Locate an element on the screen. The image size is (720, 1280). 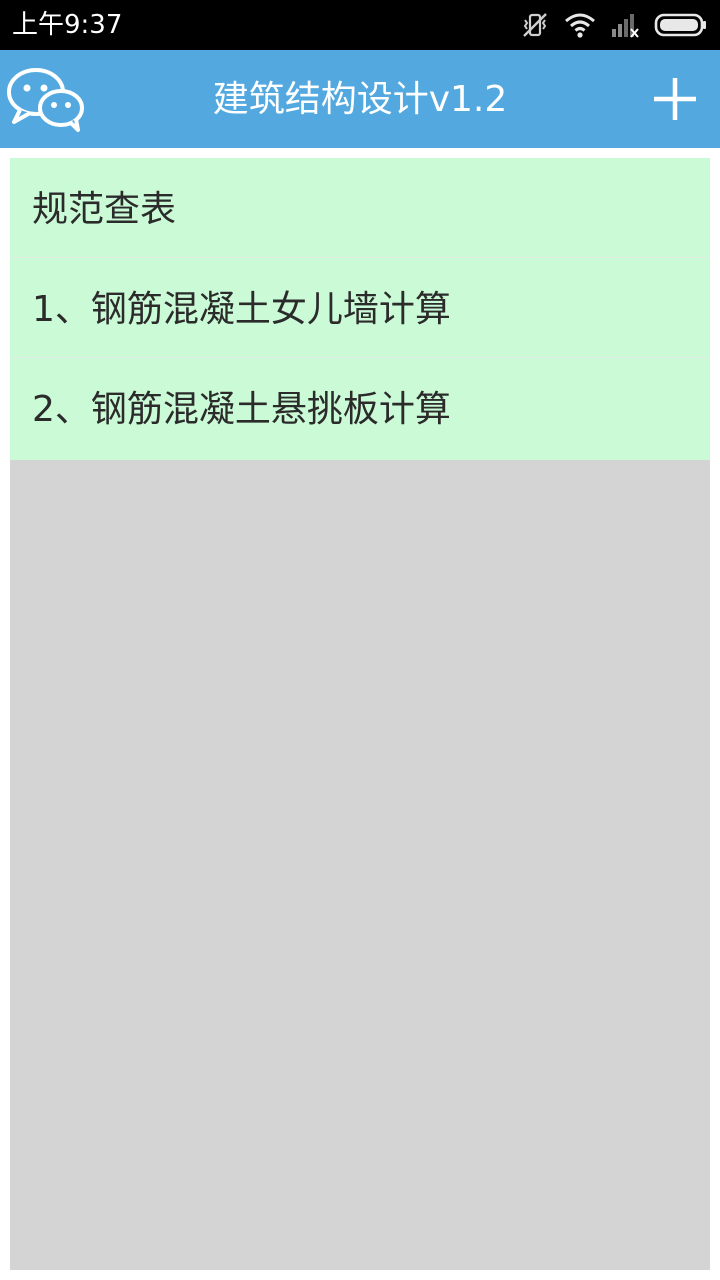
vibrate-off-icon is located at coordinates (535, 25).